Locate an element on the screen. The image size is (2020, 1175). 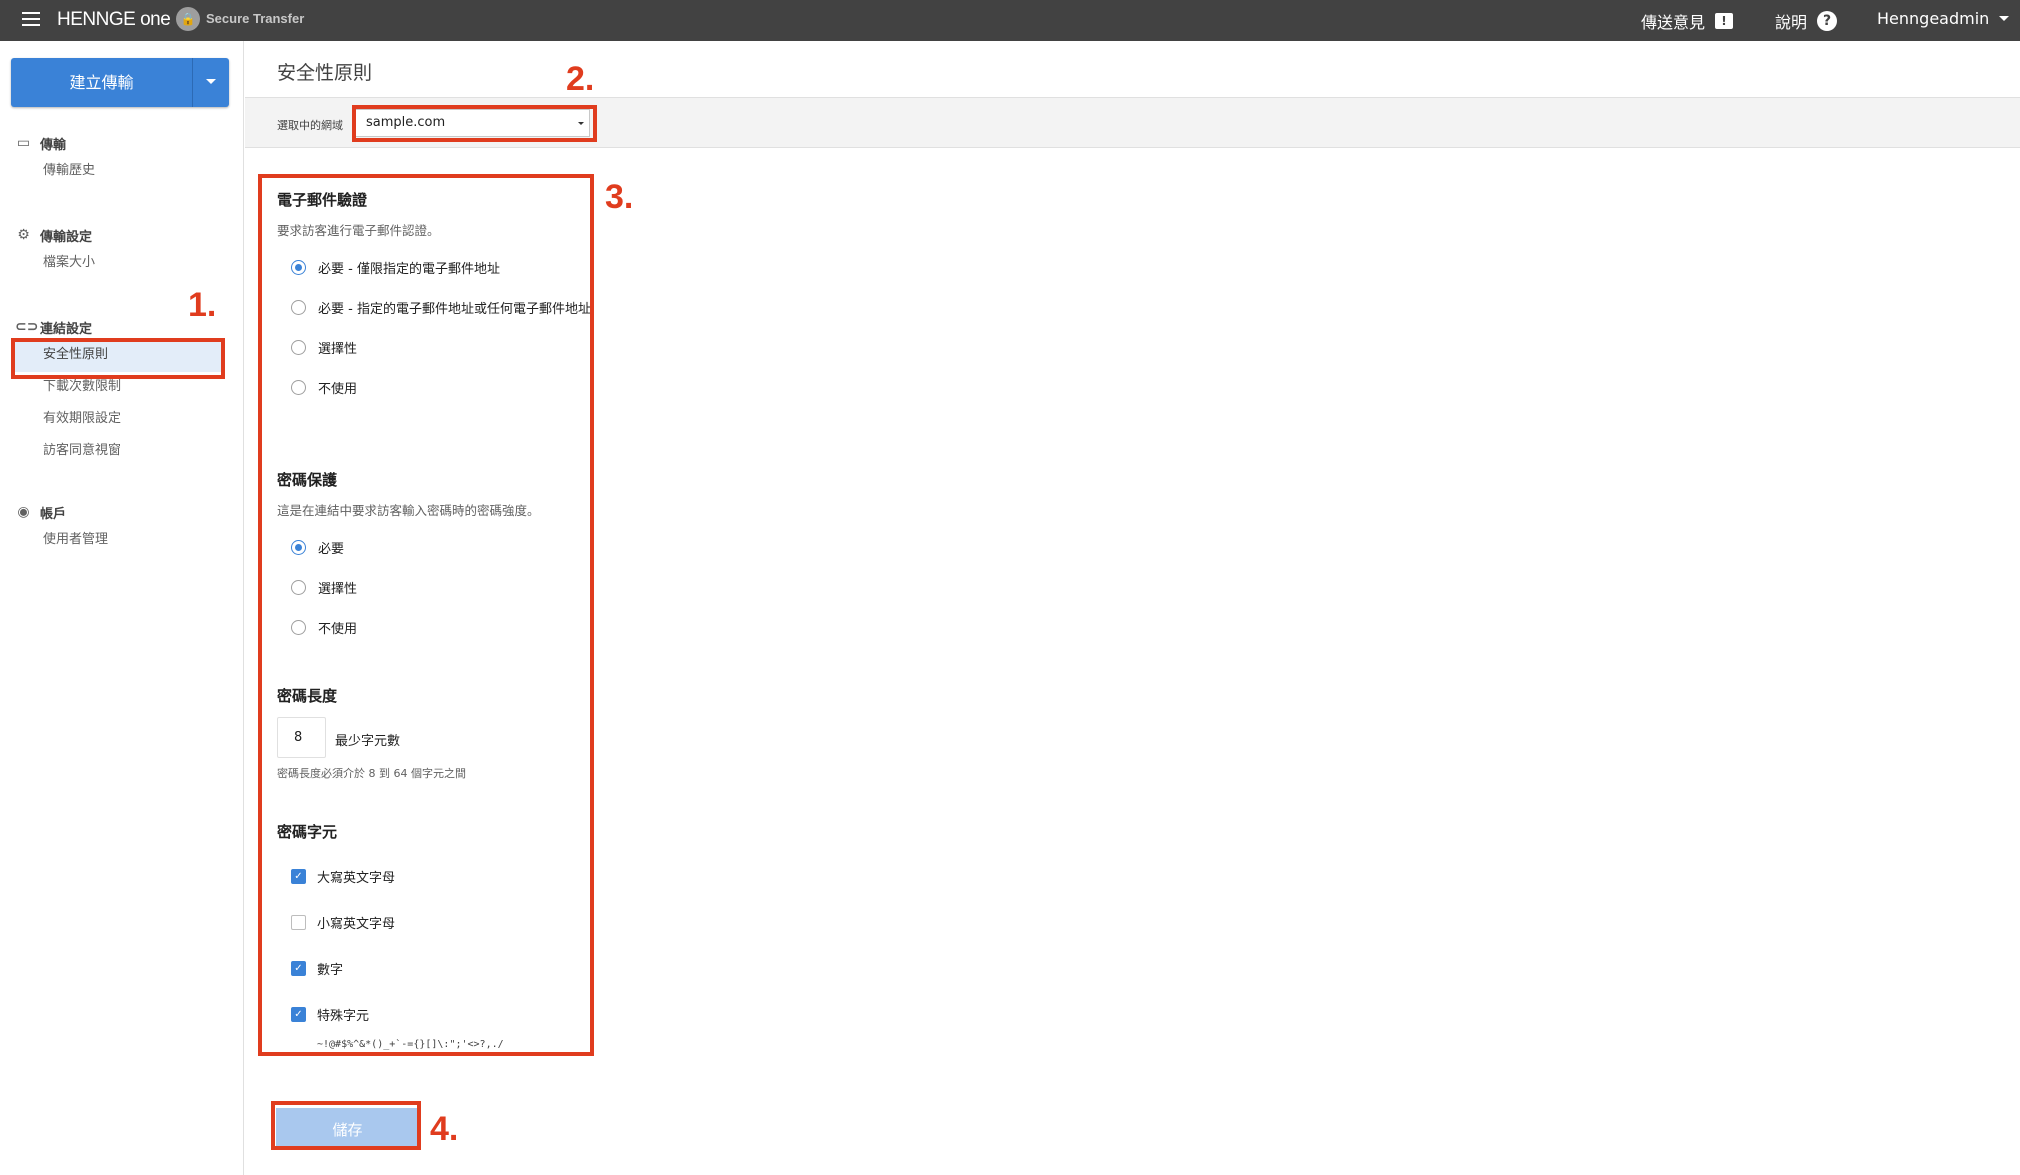
nav-section-title: ⚙ 傳輸設定 is located at coordinates (53, 235).